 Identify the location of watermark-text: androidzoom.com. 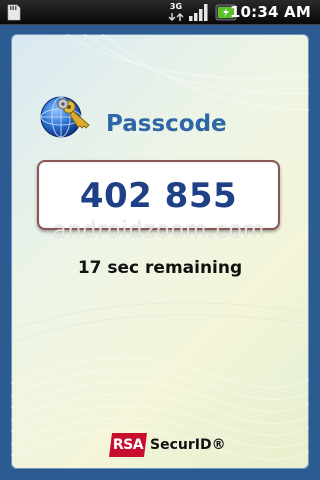
(159, 230).